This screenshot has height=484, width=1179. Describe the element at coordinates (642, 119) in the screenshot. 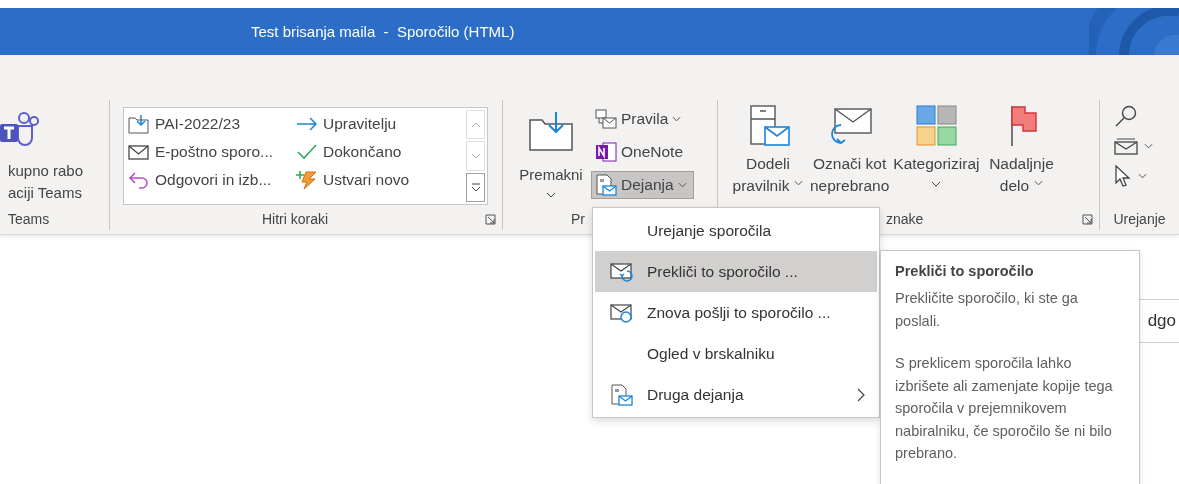

I see `ribbon-button: Pravila` at that location.